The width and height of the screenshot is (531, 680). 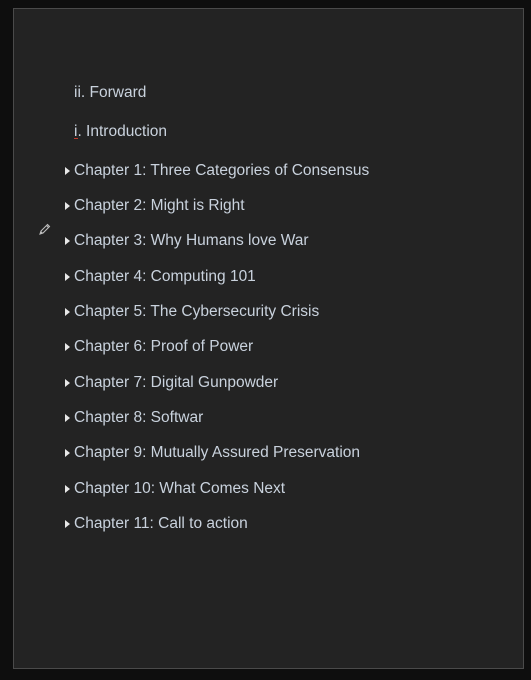 I want to click on toc-item-label: Chapter 10: What Comes Next, so click(x=180, y=488).